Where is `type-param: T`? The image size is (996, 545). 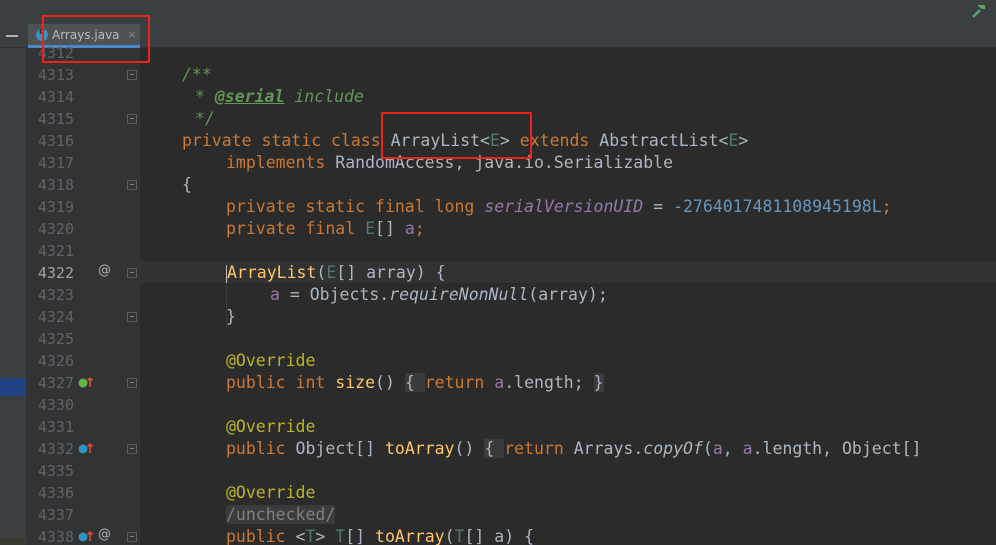 type-param: T is located at coordinates (340, 536).